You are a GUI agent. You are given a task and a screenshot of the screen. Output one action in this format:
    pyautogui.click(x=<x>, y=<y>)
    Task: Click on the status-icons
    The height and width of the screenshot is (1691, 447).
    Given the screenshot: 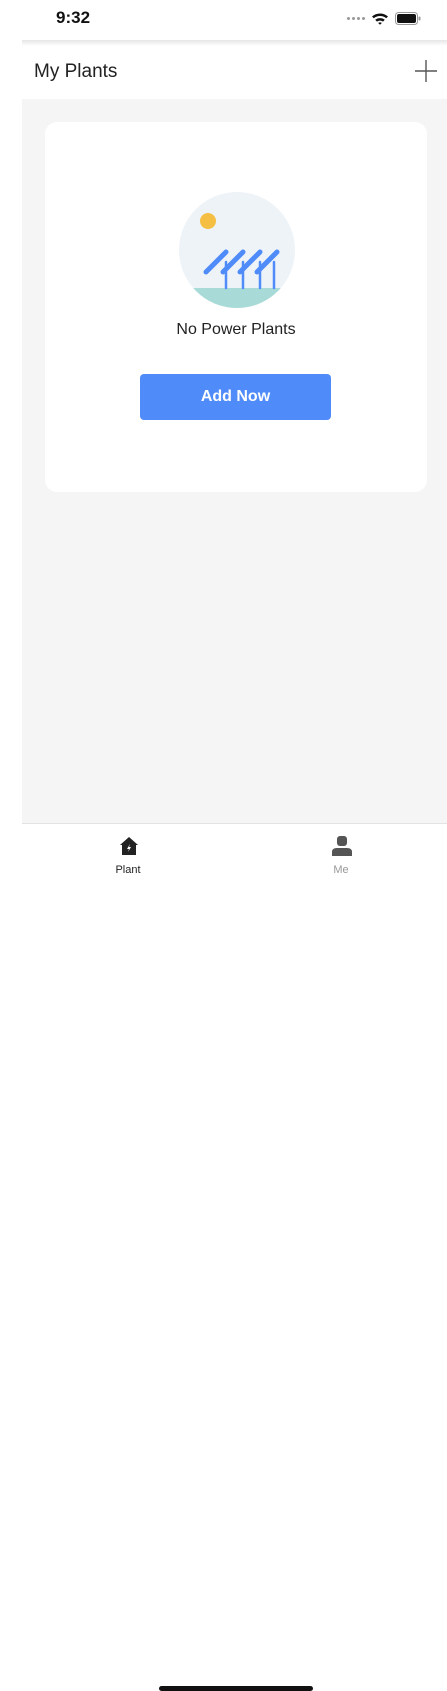 What is the action you would take?
    pyautogui.click(x=384, y=18)
    